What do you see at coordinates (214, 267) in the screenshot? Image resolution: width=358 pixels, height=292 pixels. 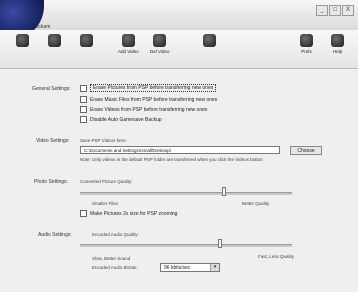 I see `chevron-down-icon: ▾` at bounding box center [214, 267].